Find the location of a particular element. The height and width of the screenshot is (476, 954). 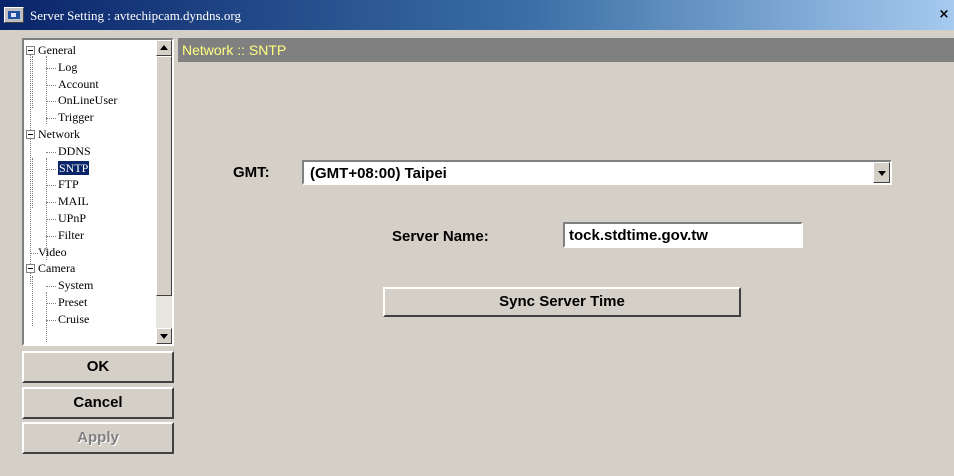

tree-item-upnp: UPnP is located at coordinates (72, 218).